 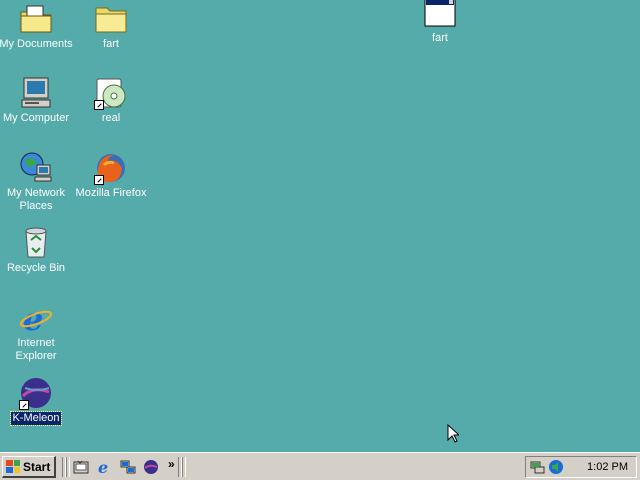 I want to click on desktop-icon-label: My Network Places, so click(x=36, y=199).